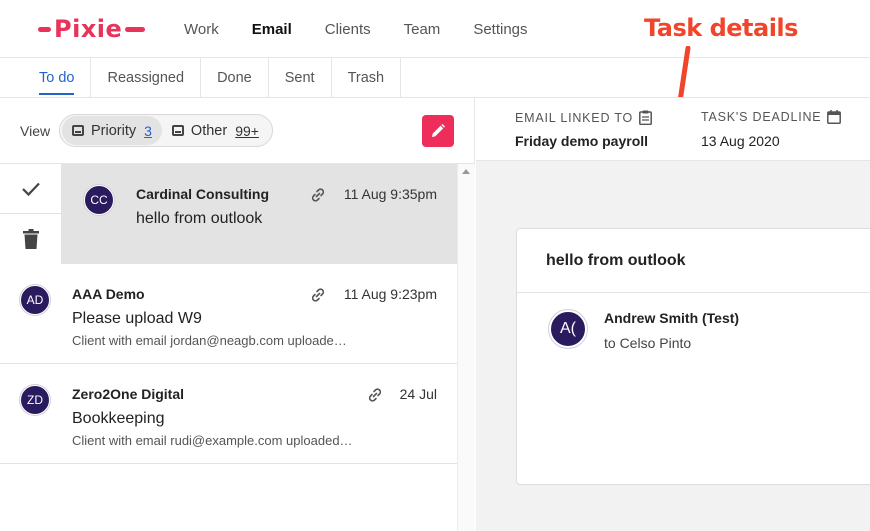  I want to click on pixie-logo: Pixie, so click(92, 29).